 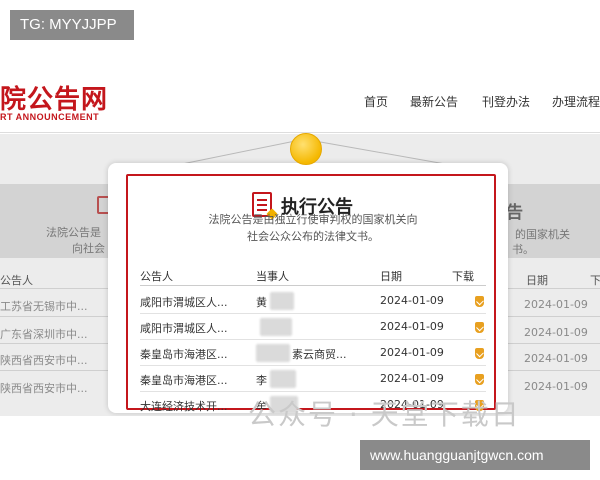 What do you see at coordinates (313, 236) in the screenshot?
I see `card-description-line2: 社会公众公布的法律文书。` at bounding box center [313, 236].